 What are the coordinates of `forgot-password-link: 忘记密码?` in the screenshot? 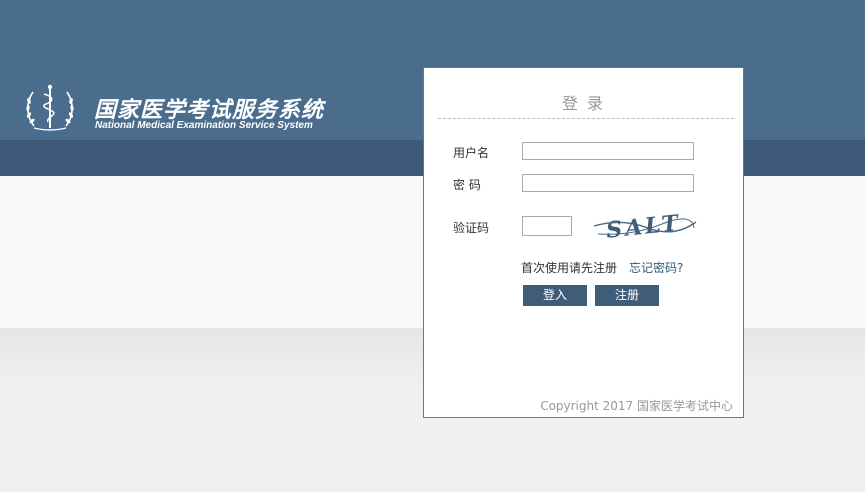 It's located at (656, 267).